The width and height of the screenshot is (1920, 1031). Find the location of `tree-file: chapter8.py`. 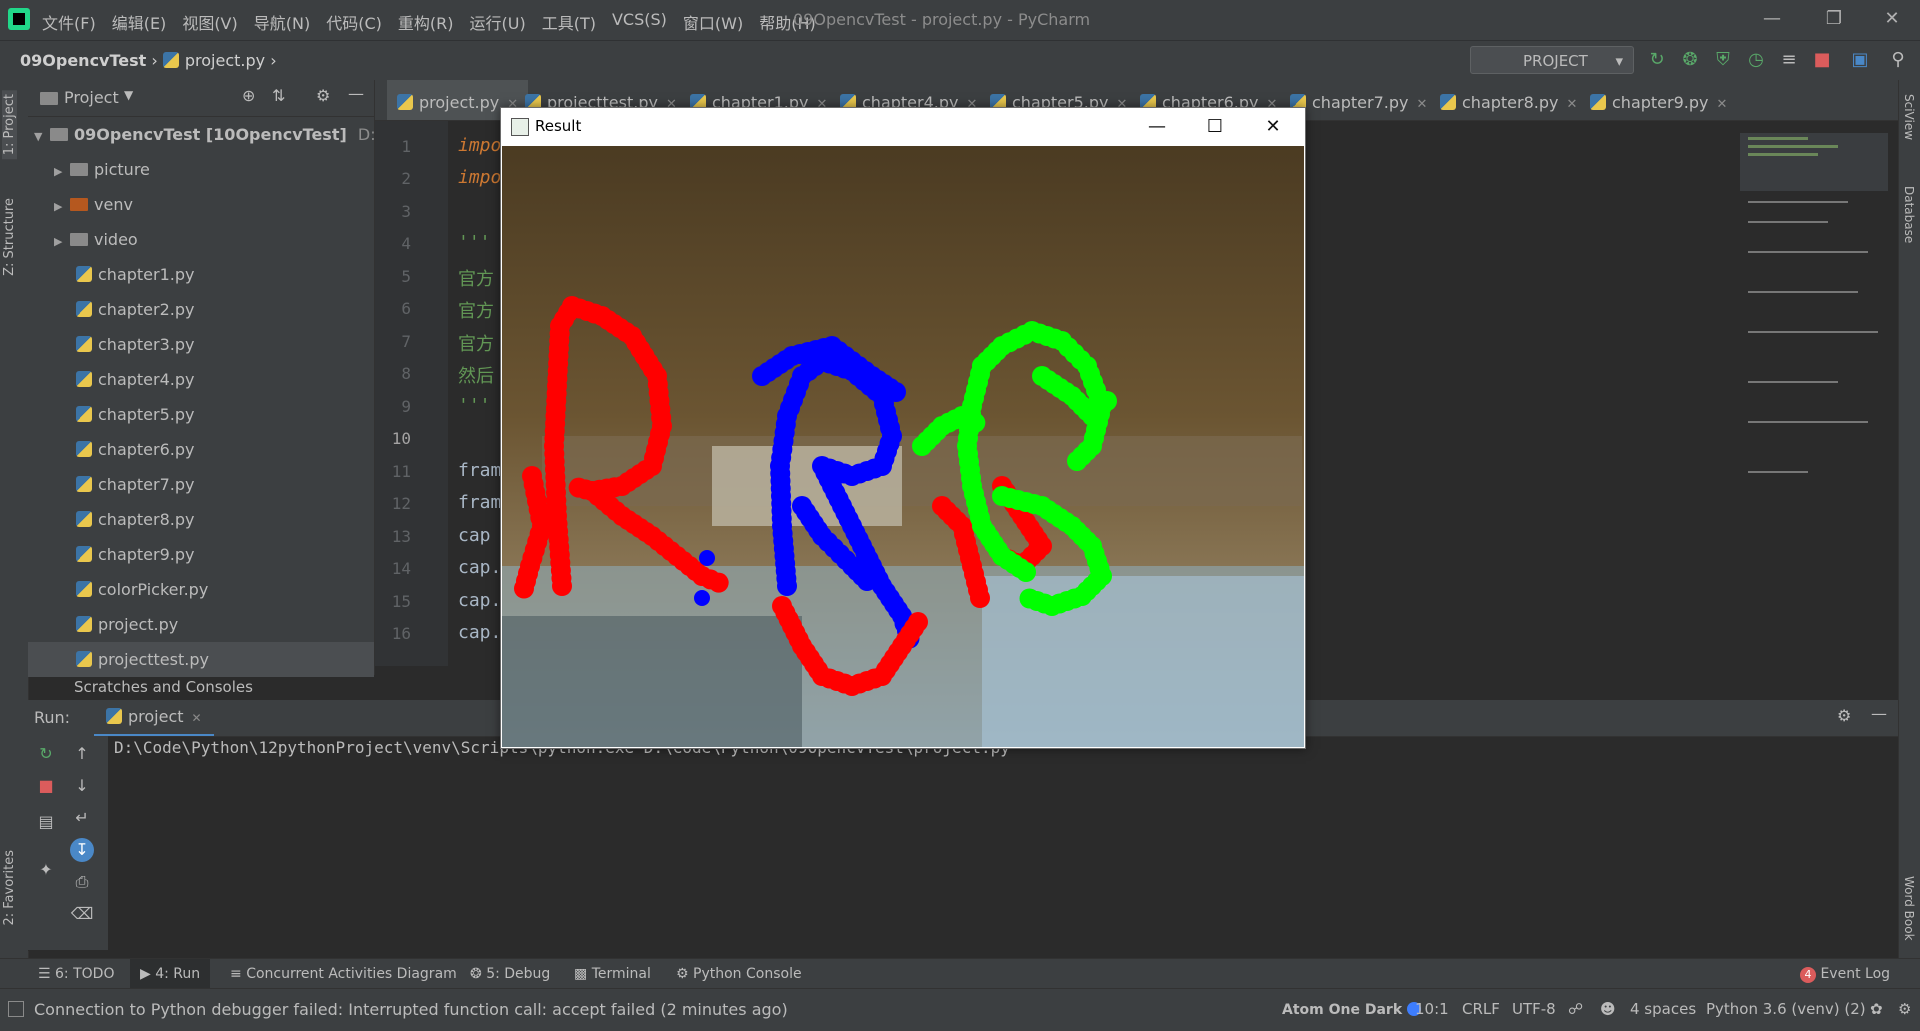

tree-file: chapter8.py is located at coordinates (135, 519).